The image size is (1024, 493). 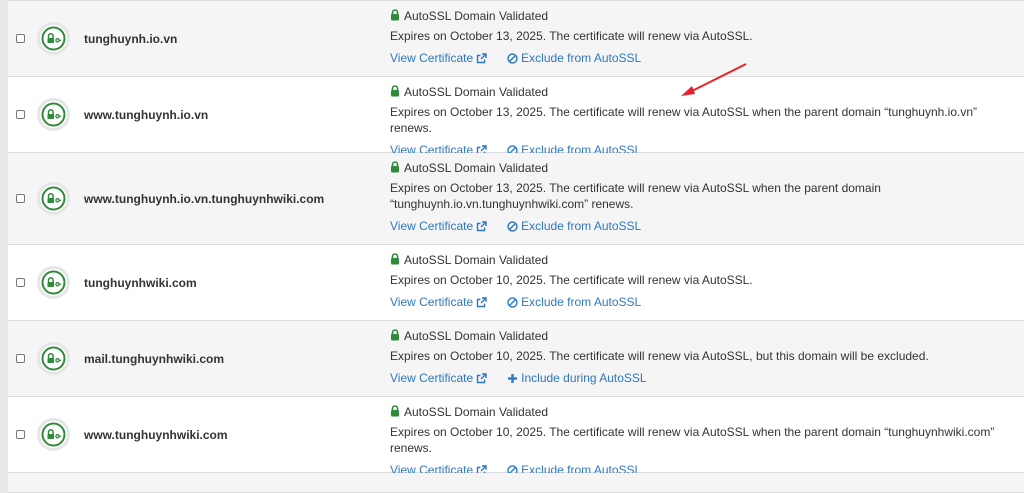 What do you see at coordinates (146, 115) in the screenshot?
I see `domain-name: www.tunghuynh.io.vn` at bounding box center [146, 115].